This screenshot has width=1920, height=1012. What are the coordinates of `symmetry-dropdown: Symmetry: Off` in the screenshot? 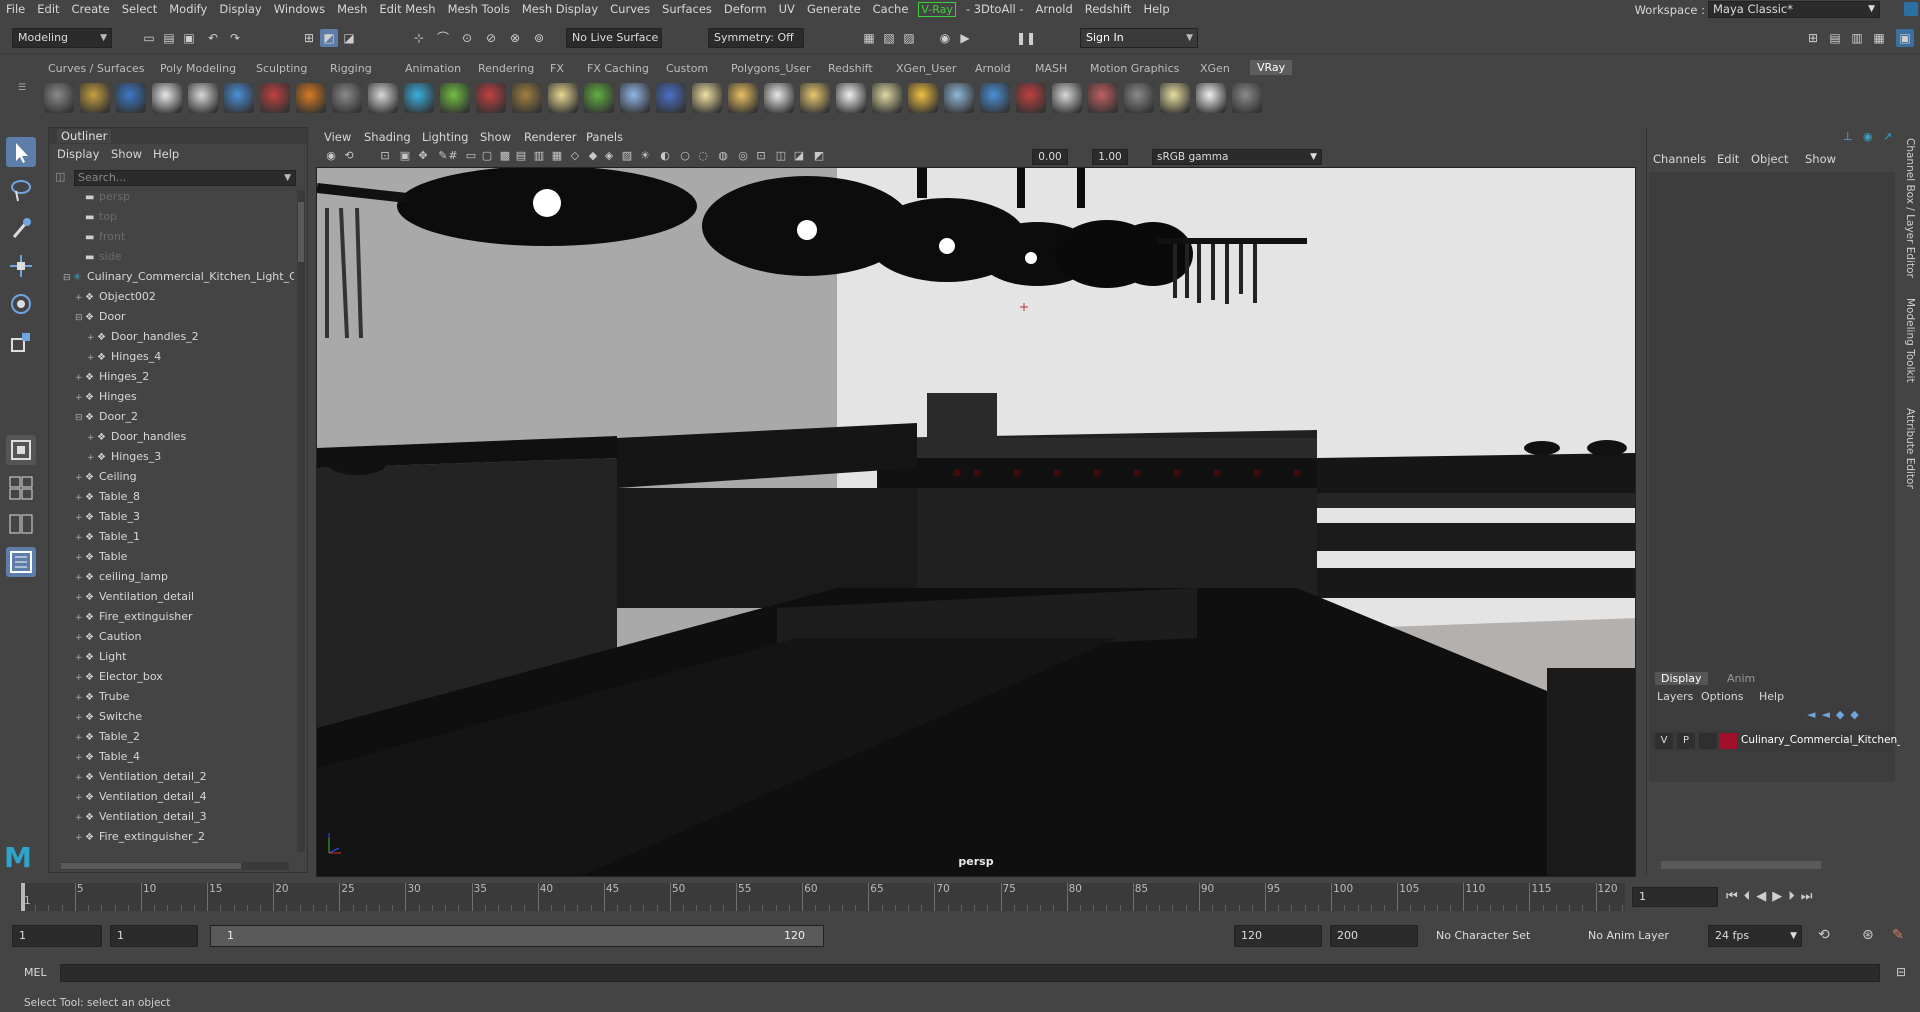 It's located at (756, 38).